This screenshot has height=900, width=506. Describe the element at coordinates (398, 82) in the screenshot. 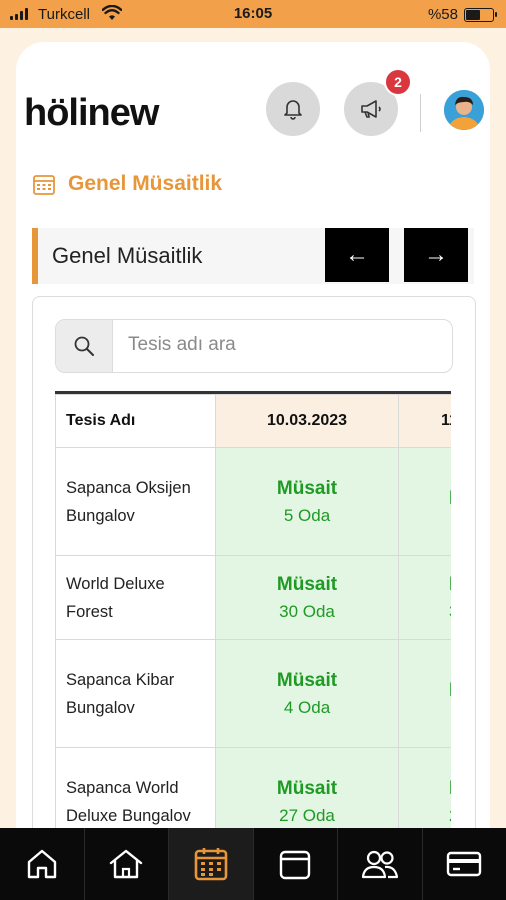

I see `notification-badge: 2` at that location.